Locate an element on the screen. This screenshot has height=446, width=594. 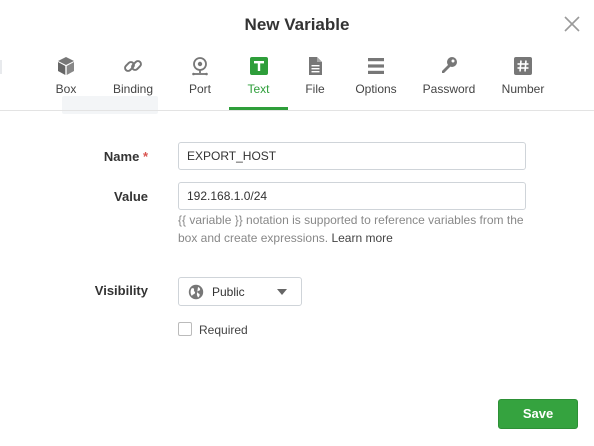
required-checkbox is located at coordinates (185, 329).